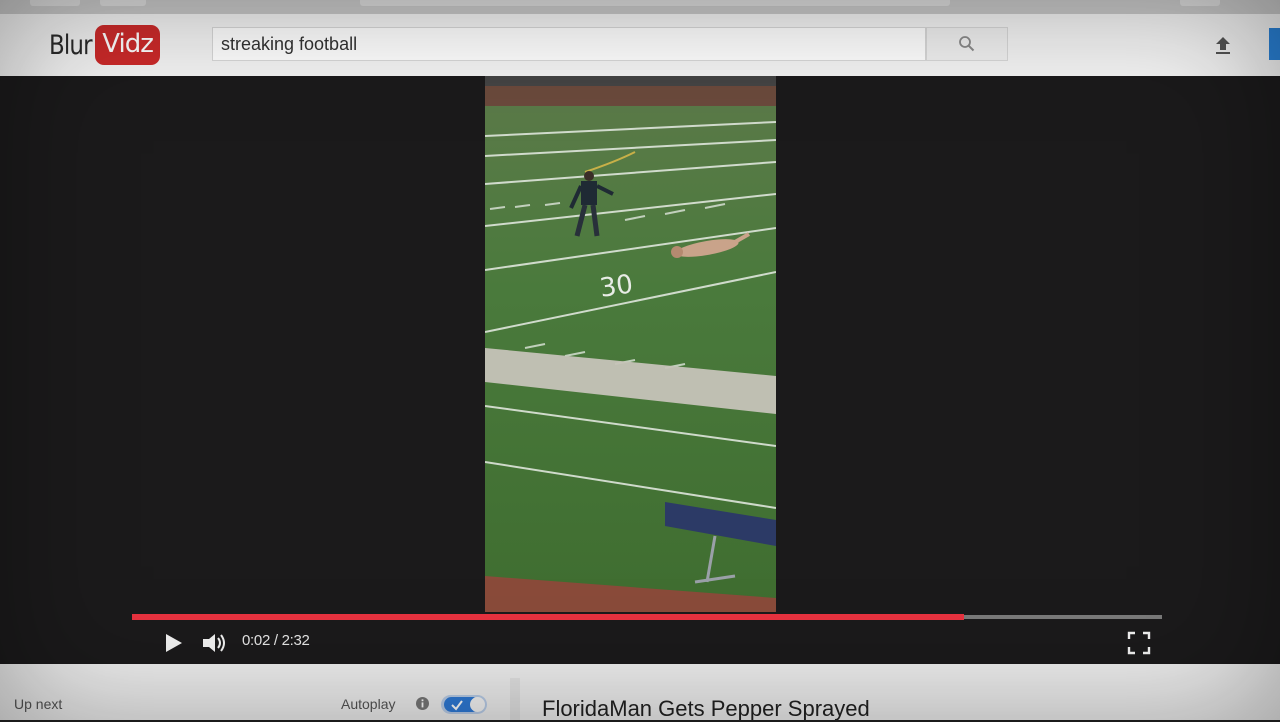 The image size is (1280, 722). Describe the element at coordinates (616, 286) in the screenshot. I see `field-yard-number: 30` at that location.